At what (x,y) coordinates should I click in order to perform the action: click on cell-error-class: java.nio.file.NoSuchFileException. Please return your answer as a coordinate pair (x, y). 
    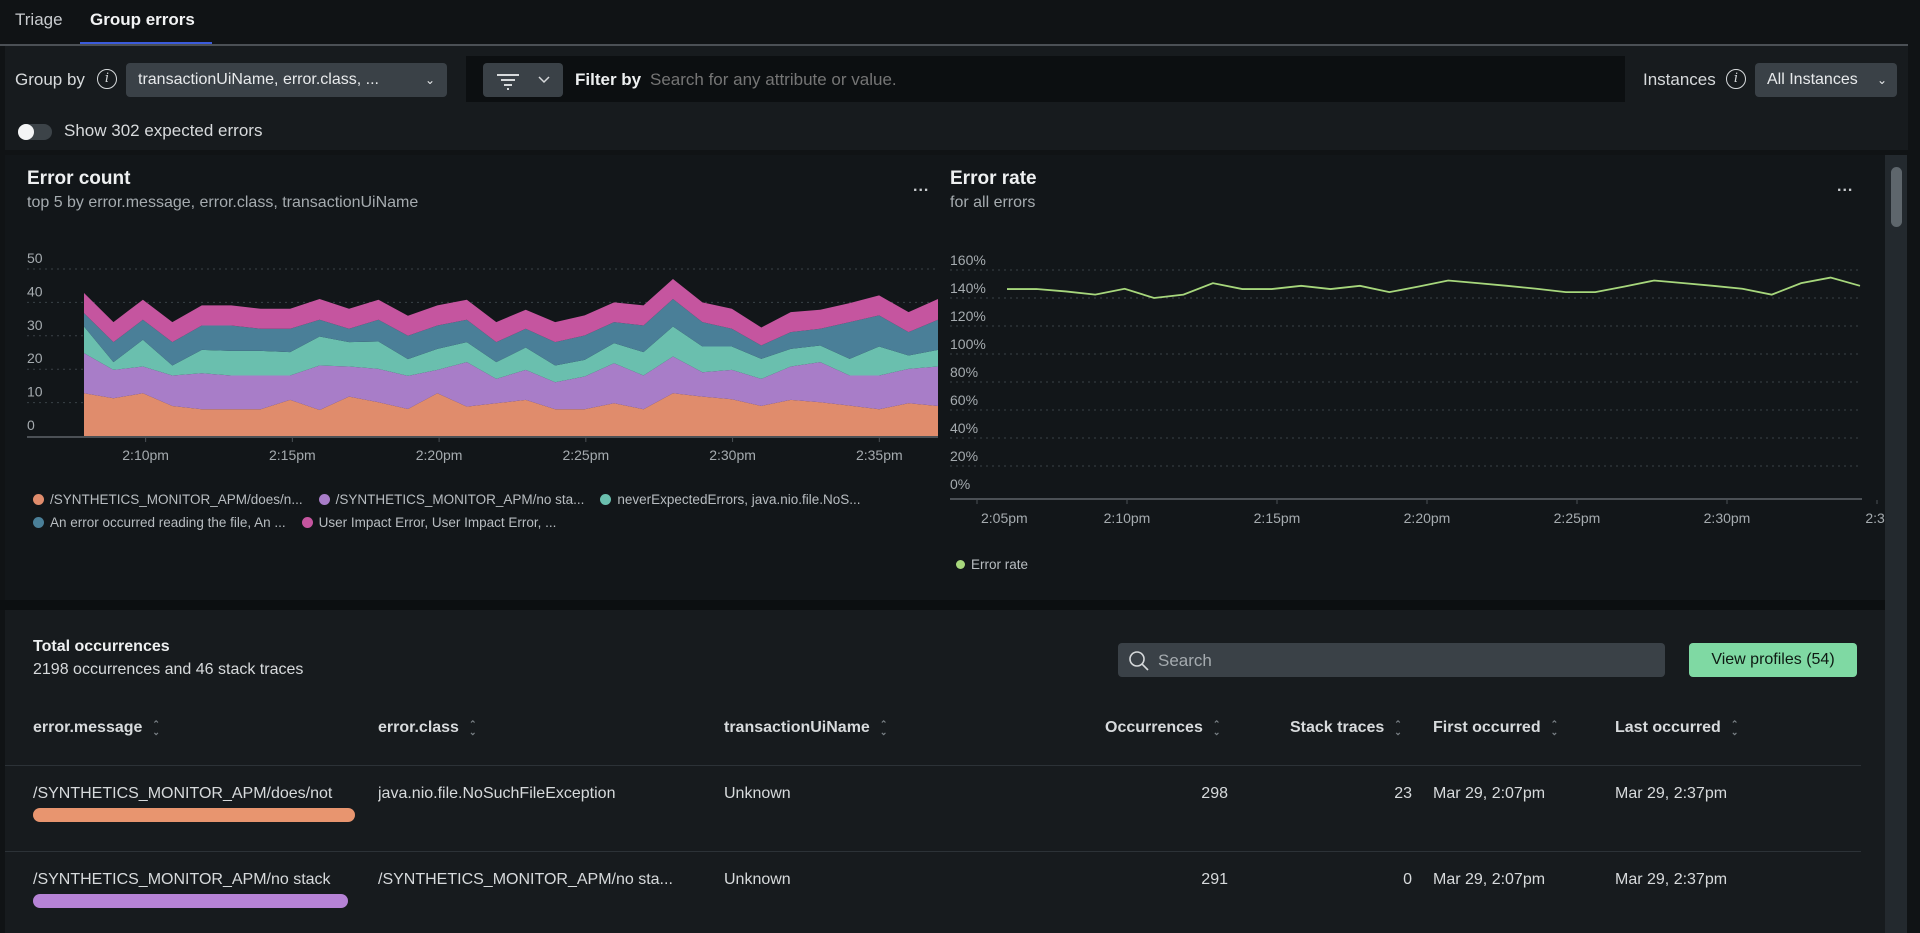
    Looking at the image, I should click on (497, 793).